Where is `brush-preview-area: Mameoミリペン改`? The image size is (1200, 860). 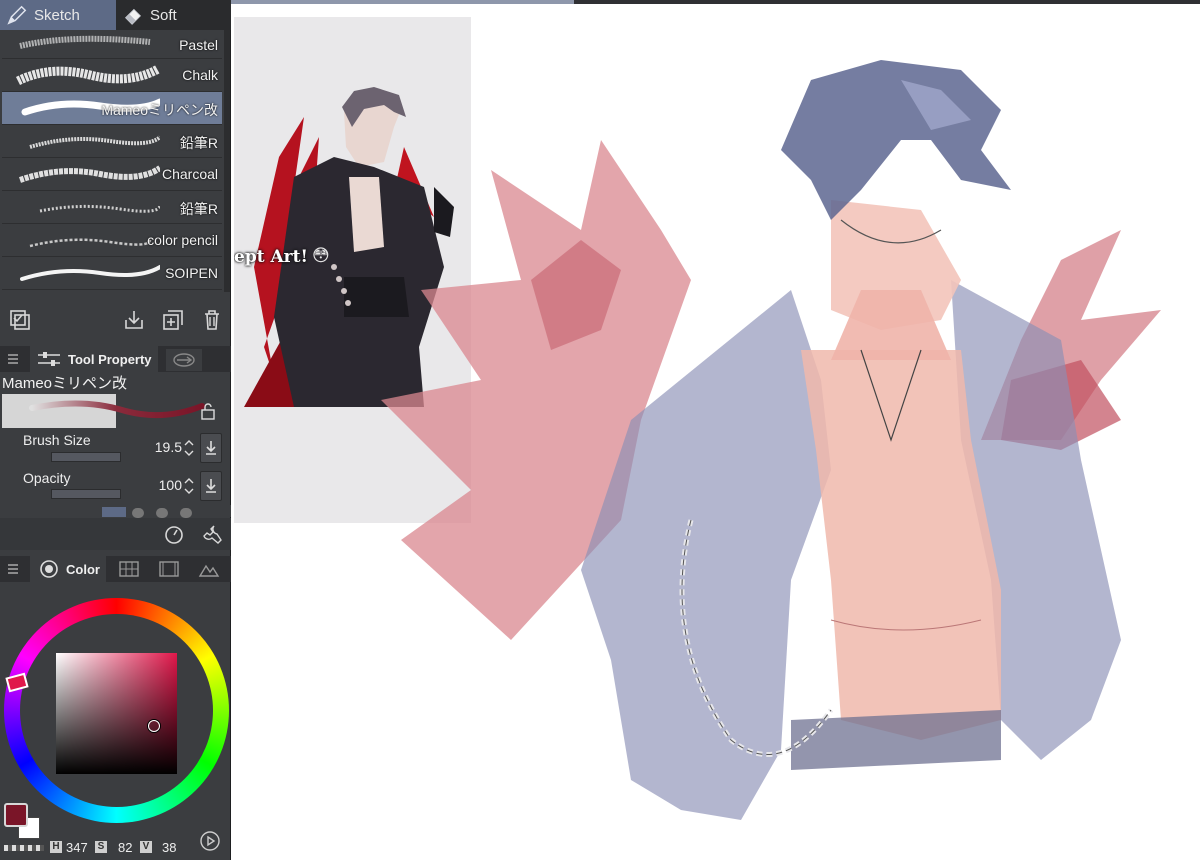 brush-preview-area: Mameoミリペン改 is located at coordinates (115, 401).